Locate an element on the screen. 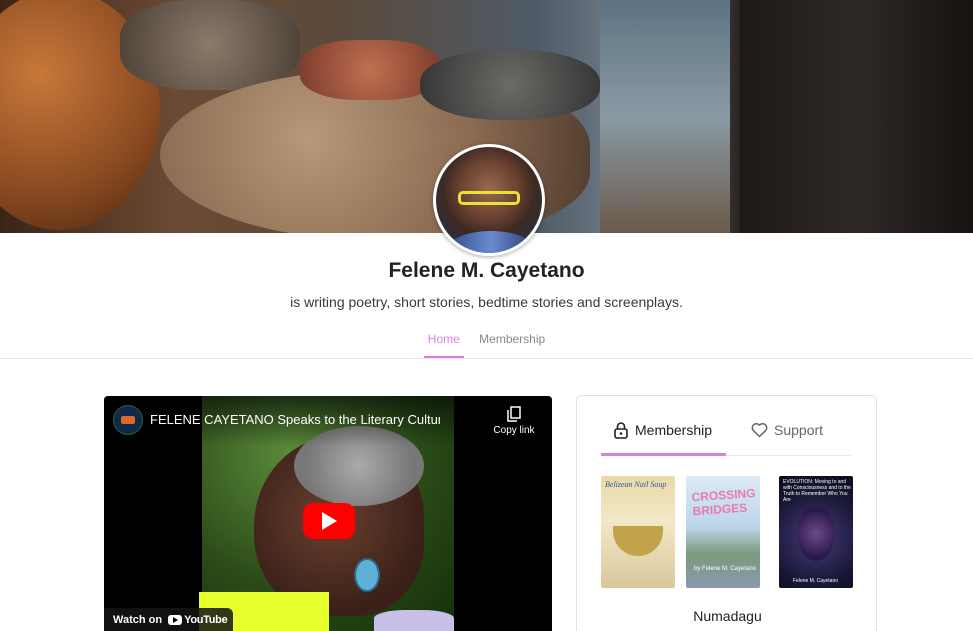 This screenshot has width=973, height=631. heart-icon is located at coordinates (759, 430).